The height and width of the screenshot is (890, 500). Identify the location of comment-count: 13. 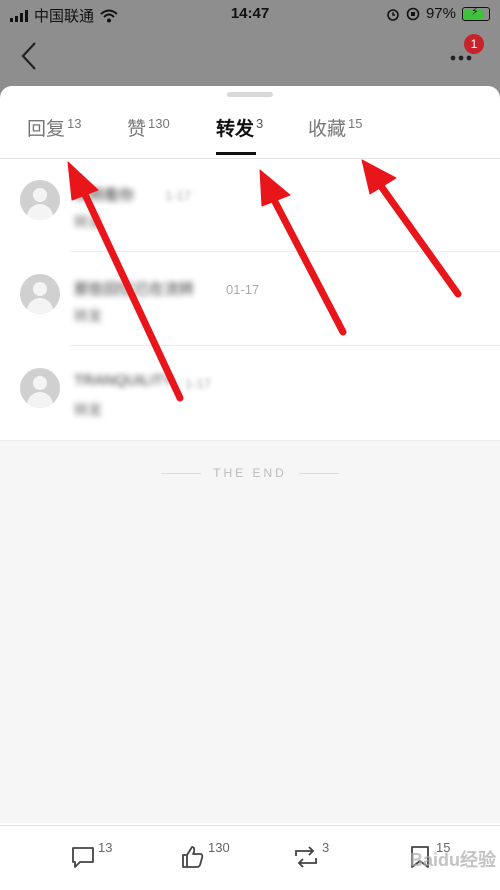
(105, 847).